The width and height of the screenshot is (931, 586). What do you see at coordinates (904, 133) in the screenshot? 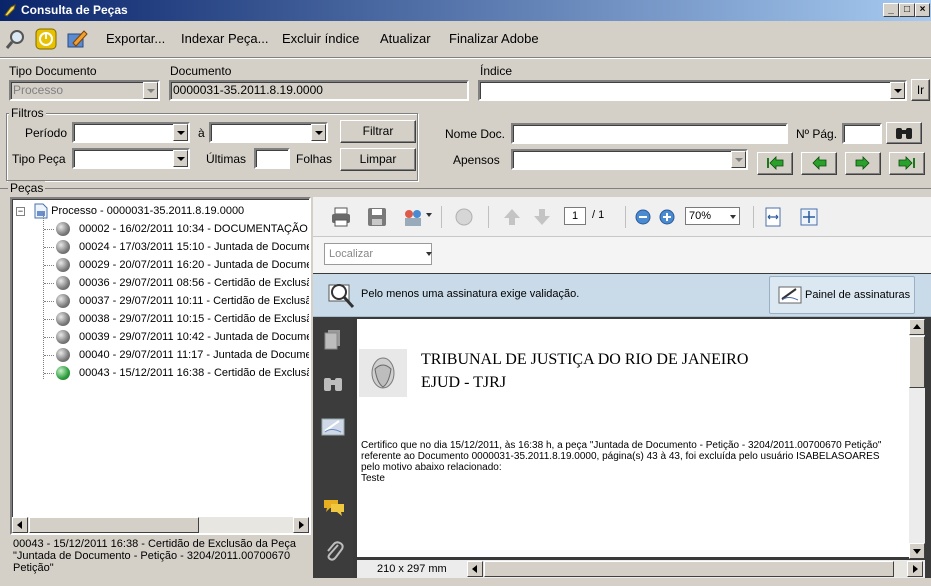
I see `find-button` at bounding box center [904, 133].